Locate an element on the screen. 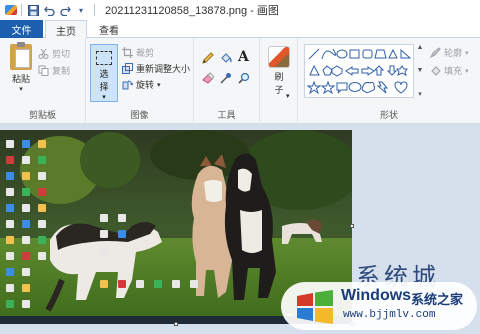  magnifier-icon is located at coordinates (244, 78).